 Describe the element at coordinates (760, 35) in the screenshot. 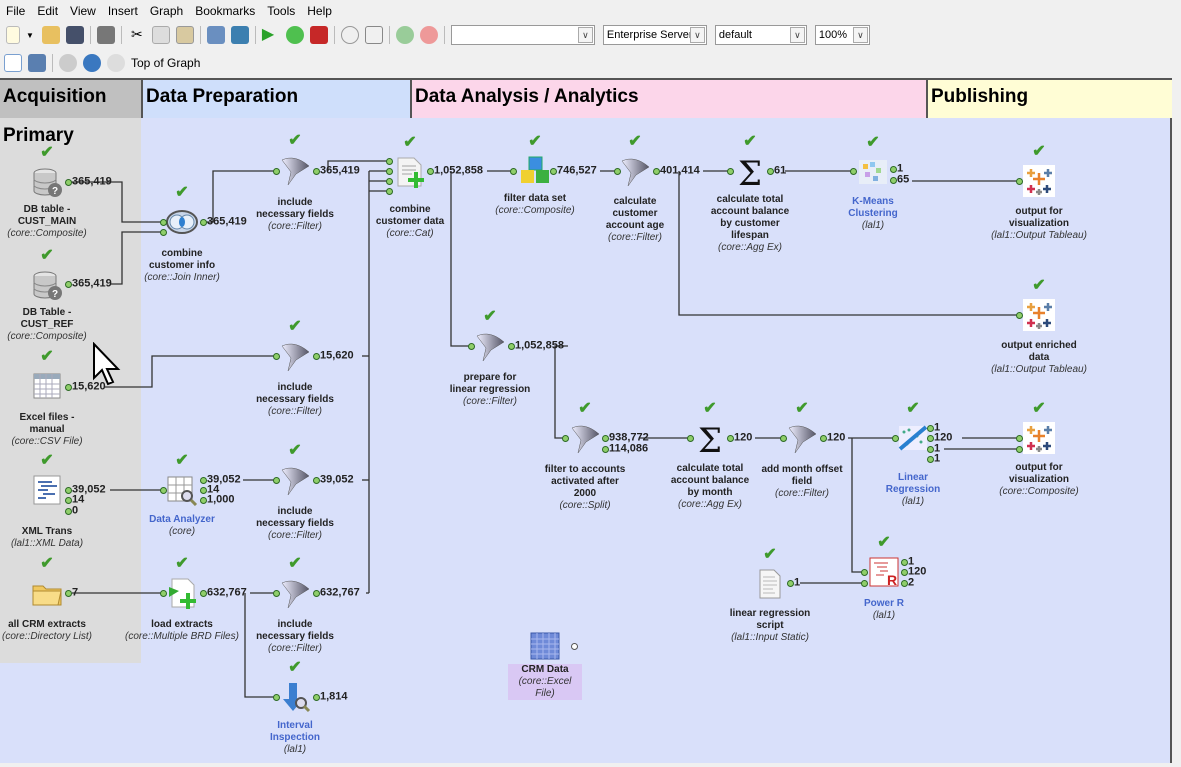

I see `profile-select: default ∨` at that location.